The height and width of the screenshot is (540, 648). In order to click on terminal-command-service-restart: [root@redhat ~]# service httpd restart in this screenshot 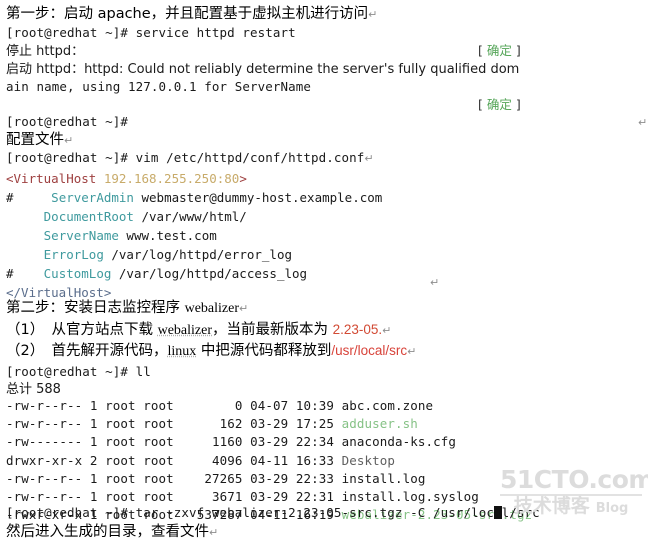, I will do `click(151, 32)`.